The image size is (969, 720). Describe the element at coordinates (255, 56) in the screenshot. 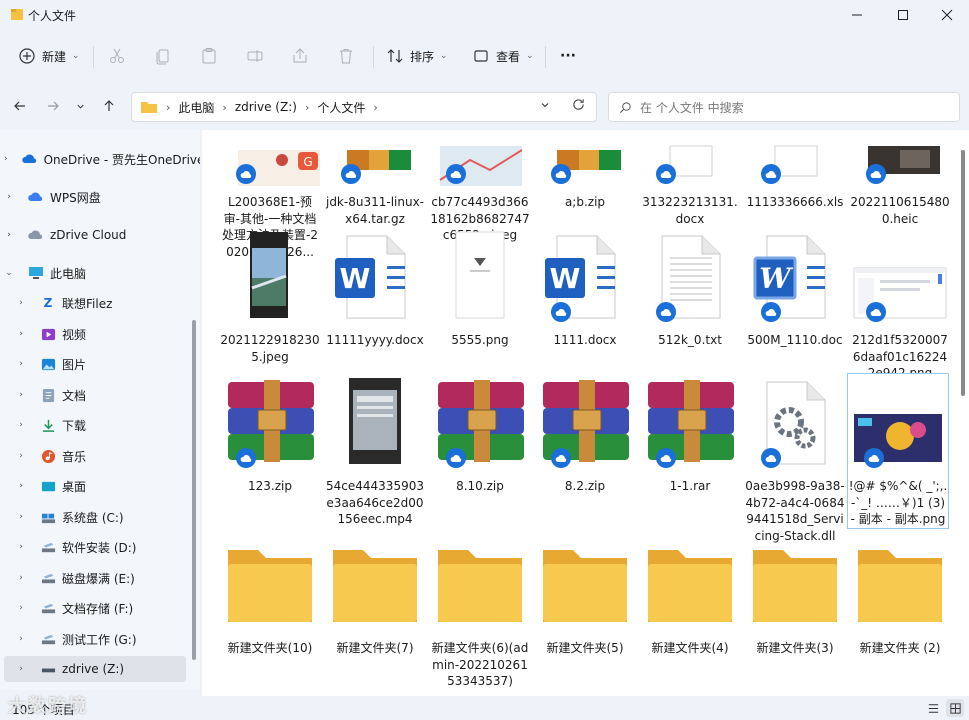

I see `rename-button` at that location.